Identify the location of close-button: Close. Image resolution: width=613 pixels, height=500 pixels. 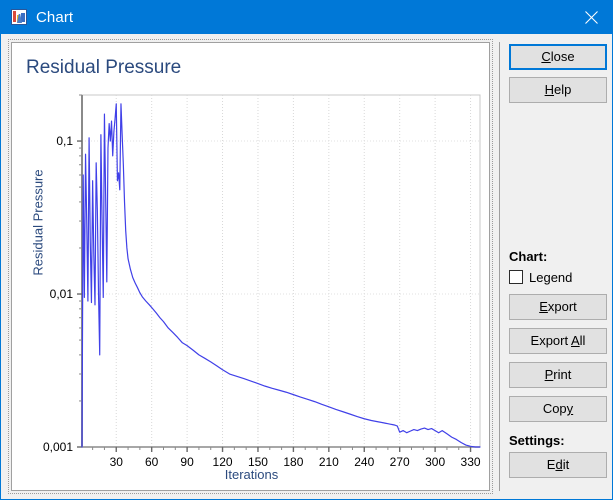
(558, 57).